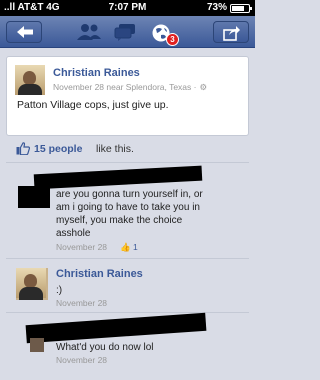 This screenshot has height=380, width=320. I want to click on friends-icon, so click(89, 32).